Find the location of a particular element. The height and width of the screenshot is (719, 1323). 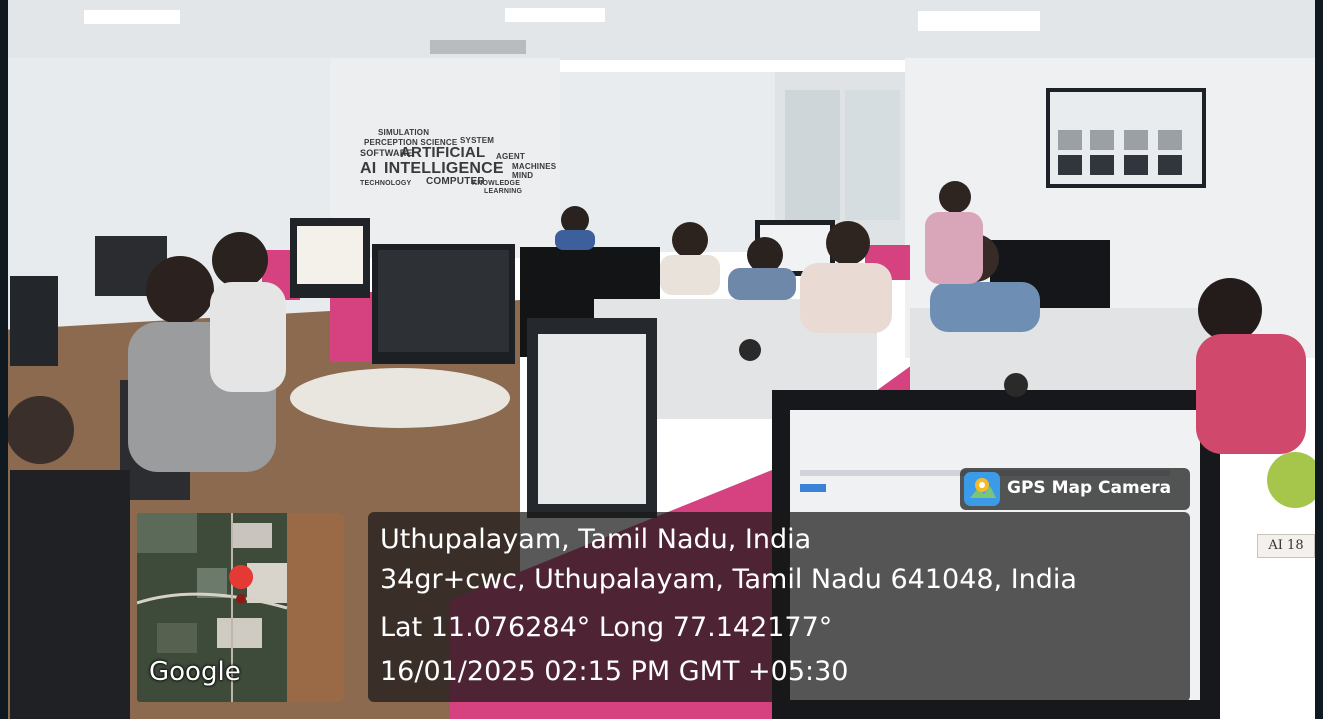

wall-word: ARTIFICIAL is located at coordinates (443, 152).